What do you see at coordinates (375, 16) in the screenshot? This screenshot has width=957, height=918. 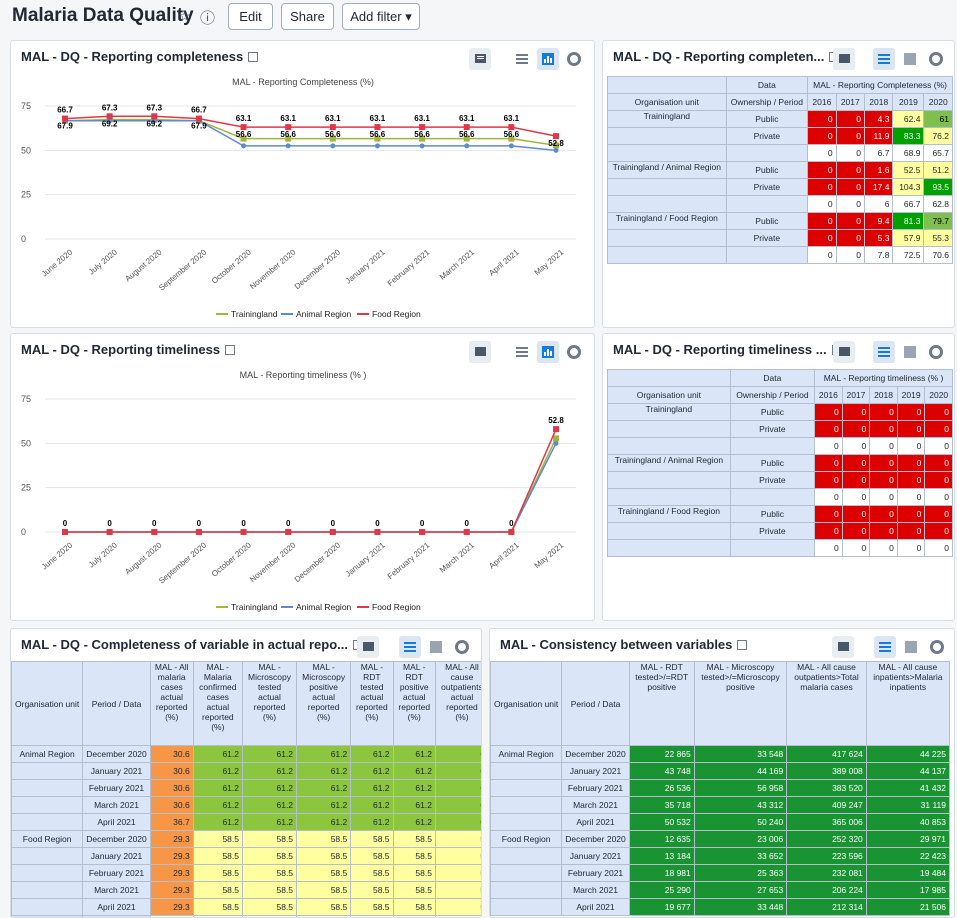 I see `add-filter-label: Add filter` at bounding box center [375, 16].